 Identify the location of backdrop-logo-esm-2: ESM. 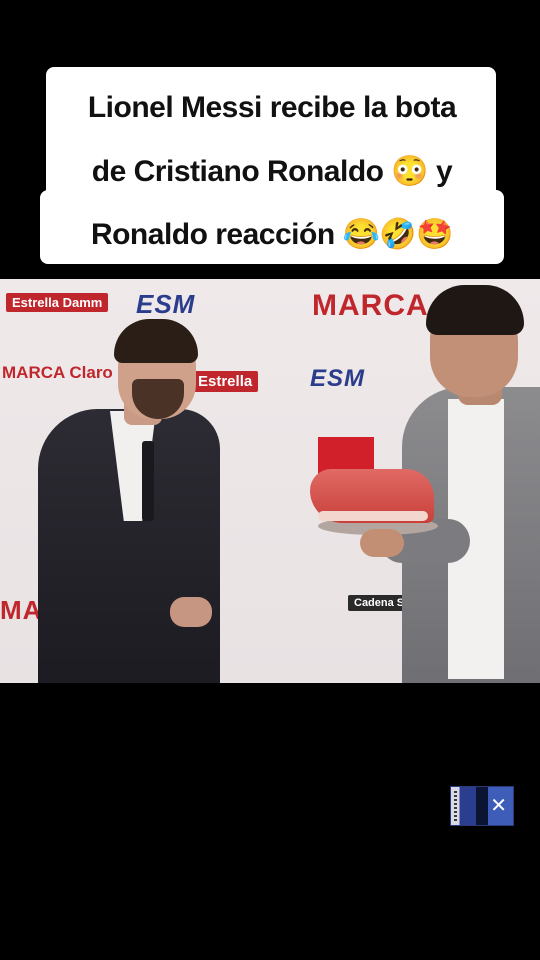
(338, 378).